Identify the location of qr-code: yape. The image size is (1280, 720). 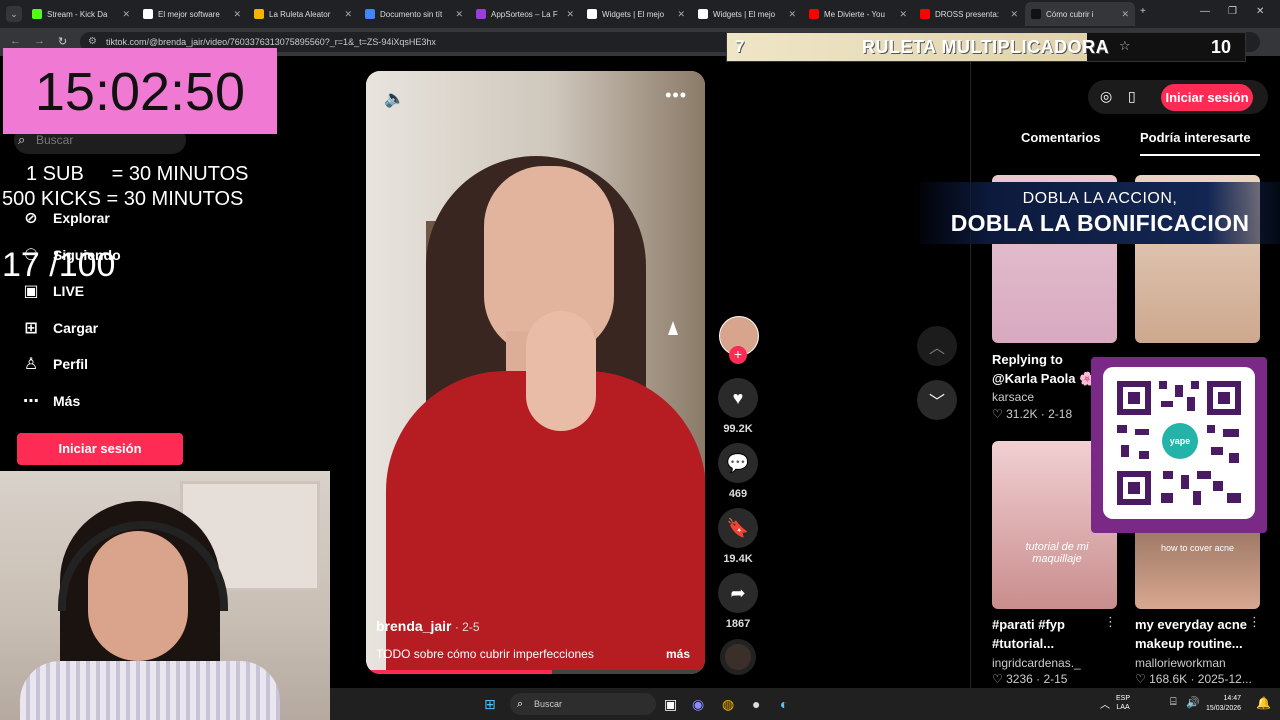
(1179, 443).